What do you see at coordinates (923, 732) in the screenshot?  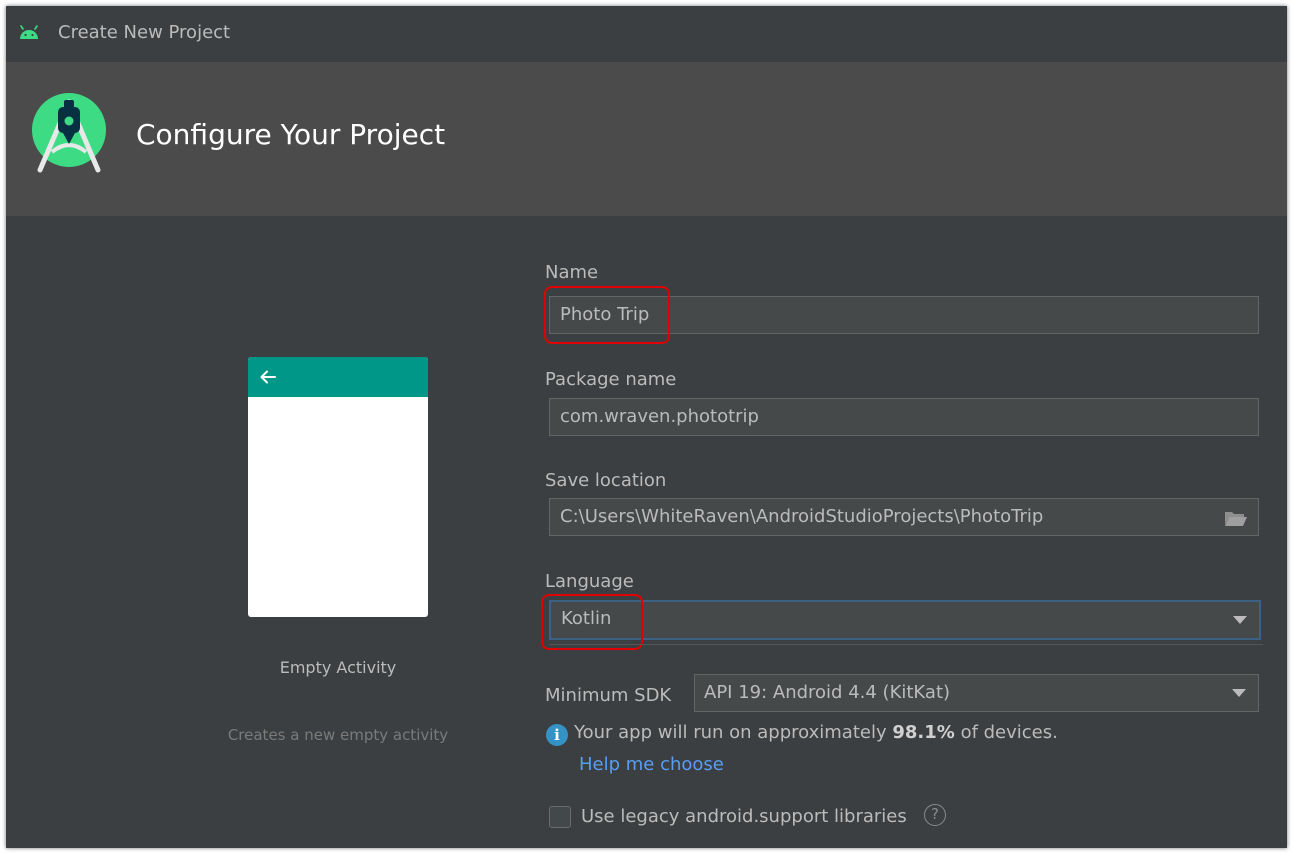 I see `info-percent: 98.1%` at bounding box center [923, 732].